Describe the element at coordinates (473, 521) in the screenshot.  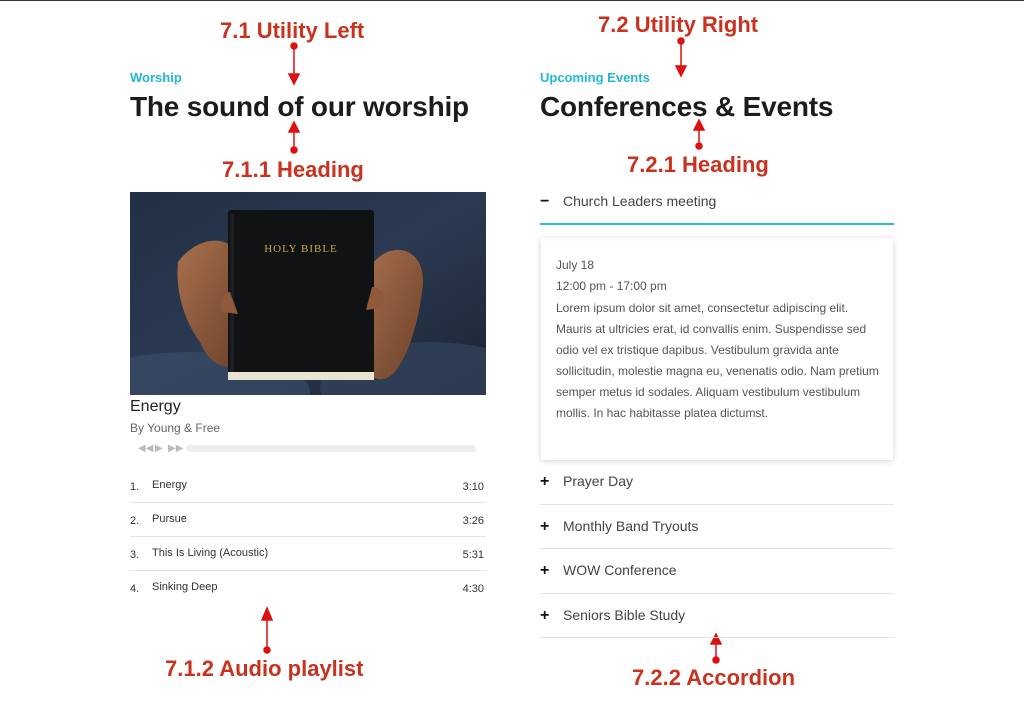
I see `track-duration: 3:26` at that location.